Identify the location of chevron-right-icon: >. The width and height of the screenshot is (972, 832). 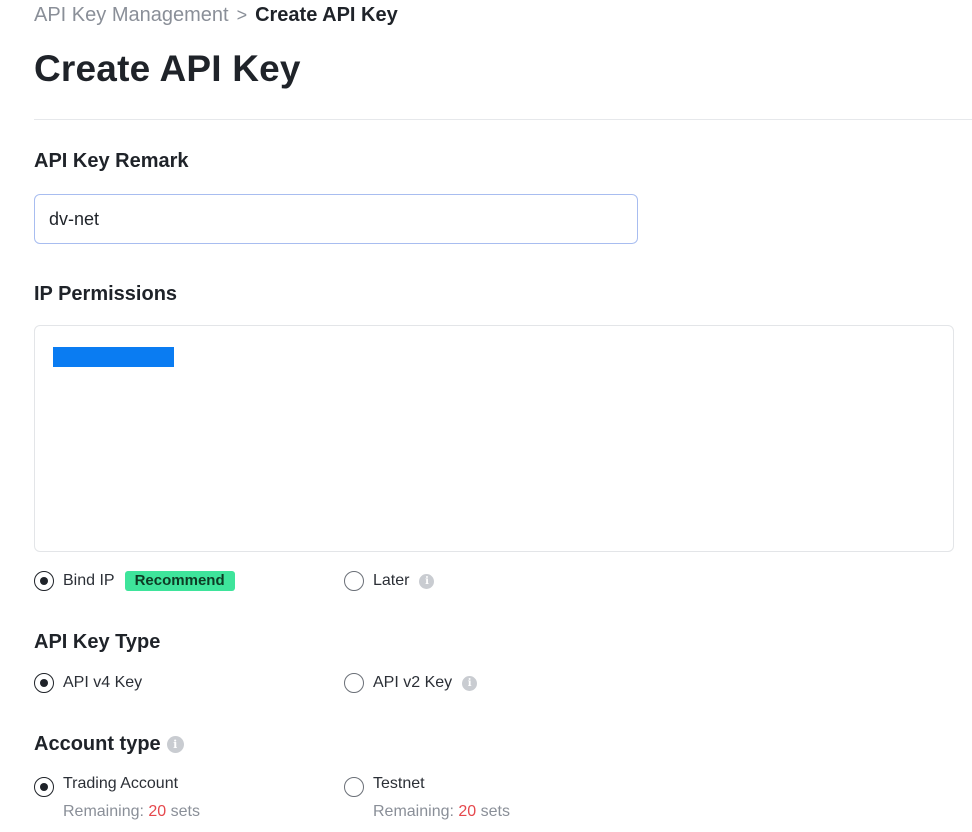
(242, 15).